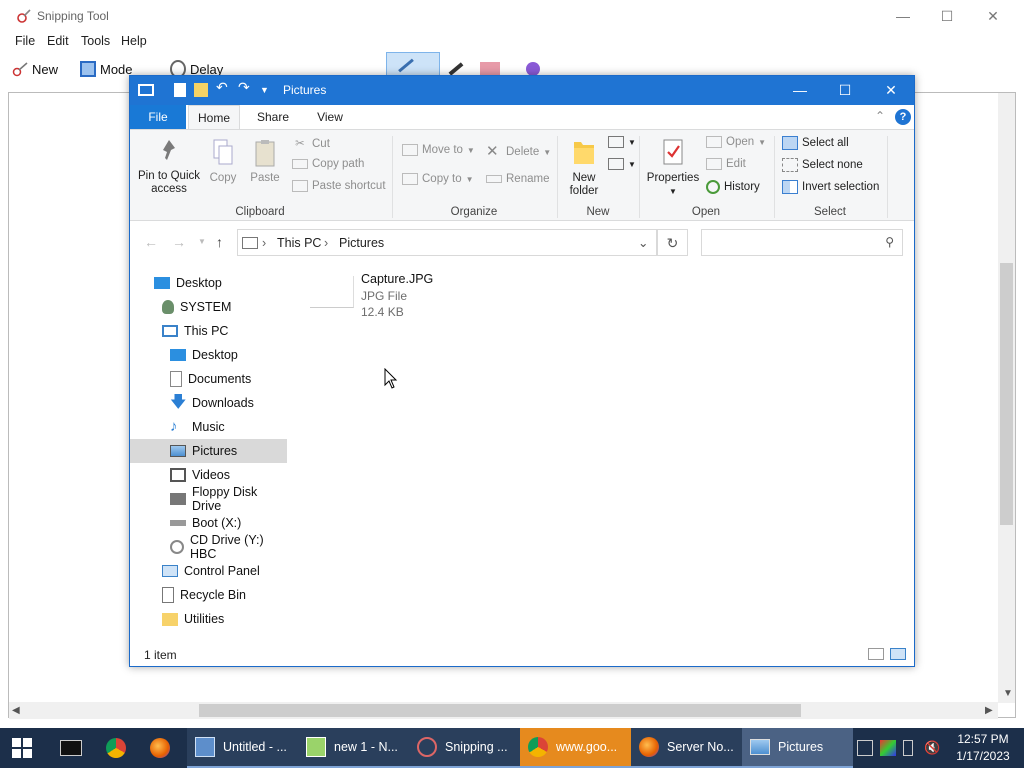 This screenshot has height=768, width=1024. What do you see at coordinates (622, 164) in the screenshot?
I see `easy-access-button: ▼` at bounding box center [622, 164].